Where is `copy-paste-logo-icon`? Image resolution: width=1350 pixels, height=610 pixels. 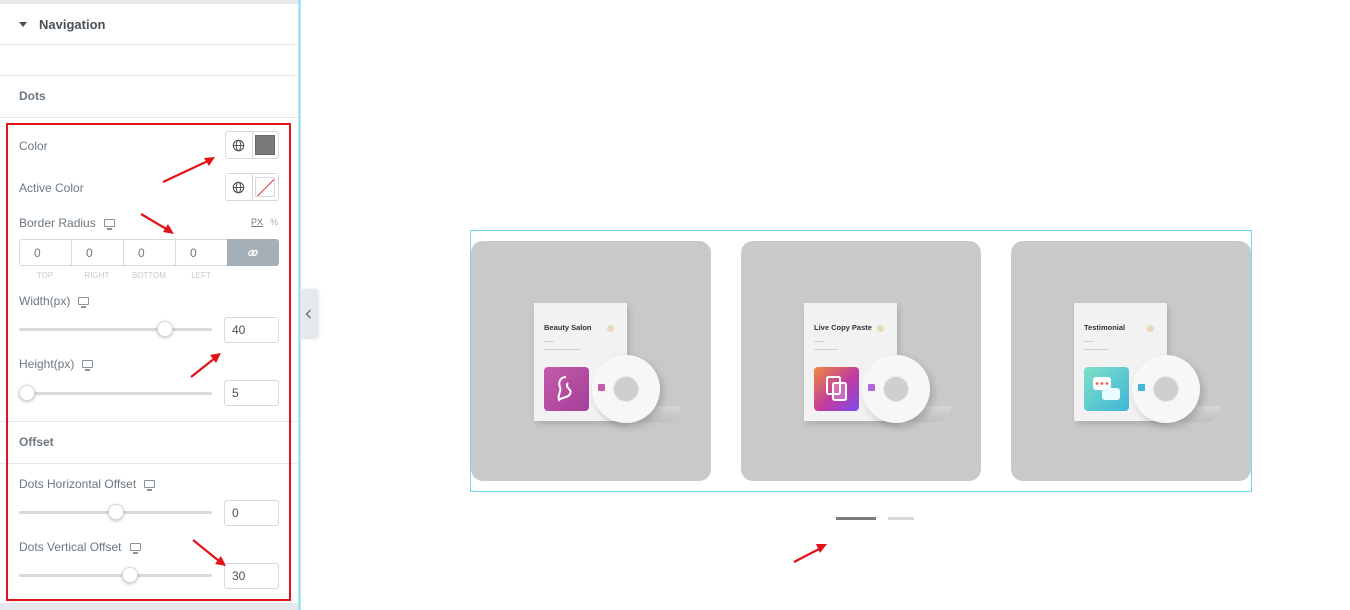 copy-paste-logo-icon is located at coordinates (836, 389).